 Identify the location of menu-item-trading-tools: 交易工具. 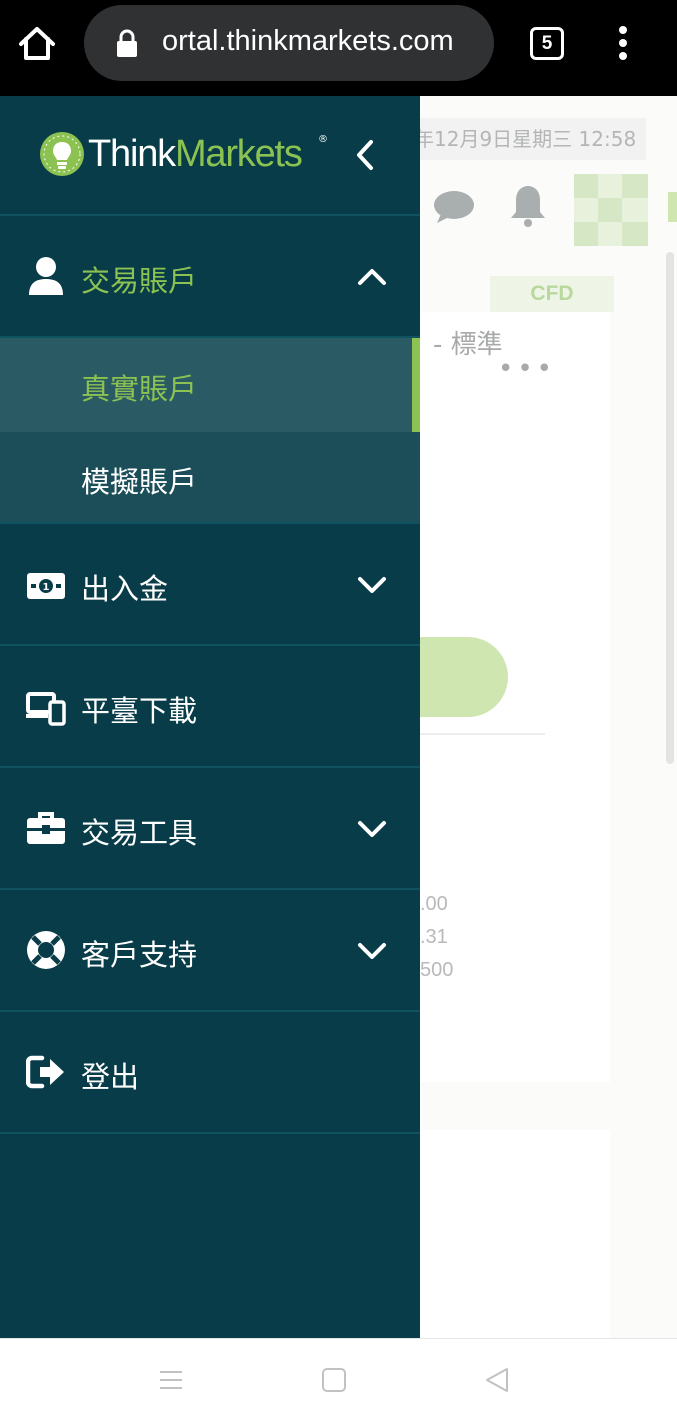
(210, 829).